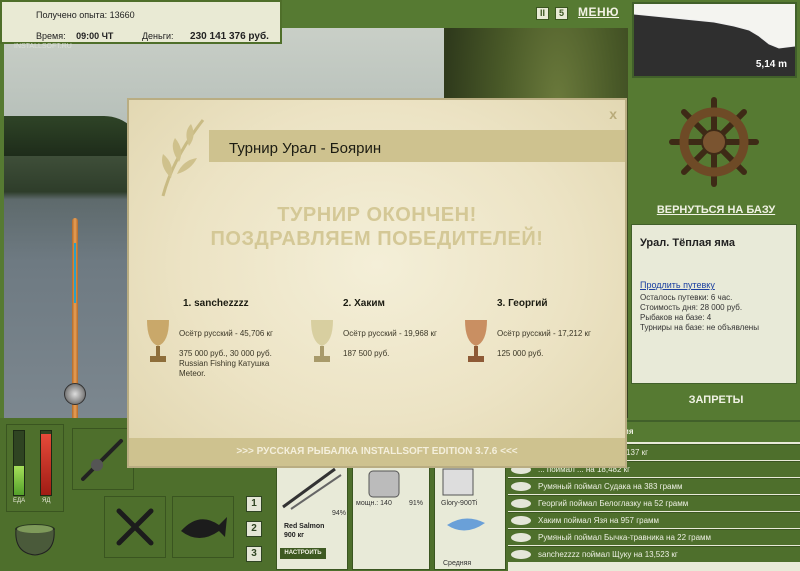  What do you see at coordinates (43, 46) in the screenshot?
I see `watermark: INSTALLSOFT.RU` at bounding box center [43, 46].